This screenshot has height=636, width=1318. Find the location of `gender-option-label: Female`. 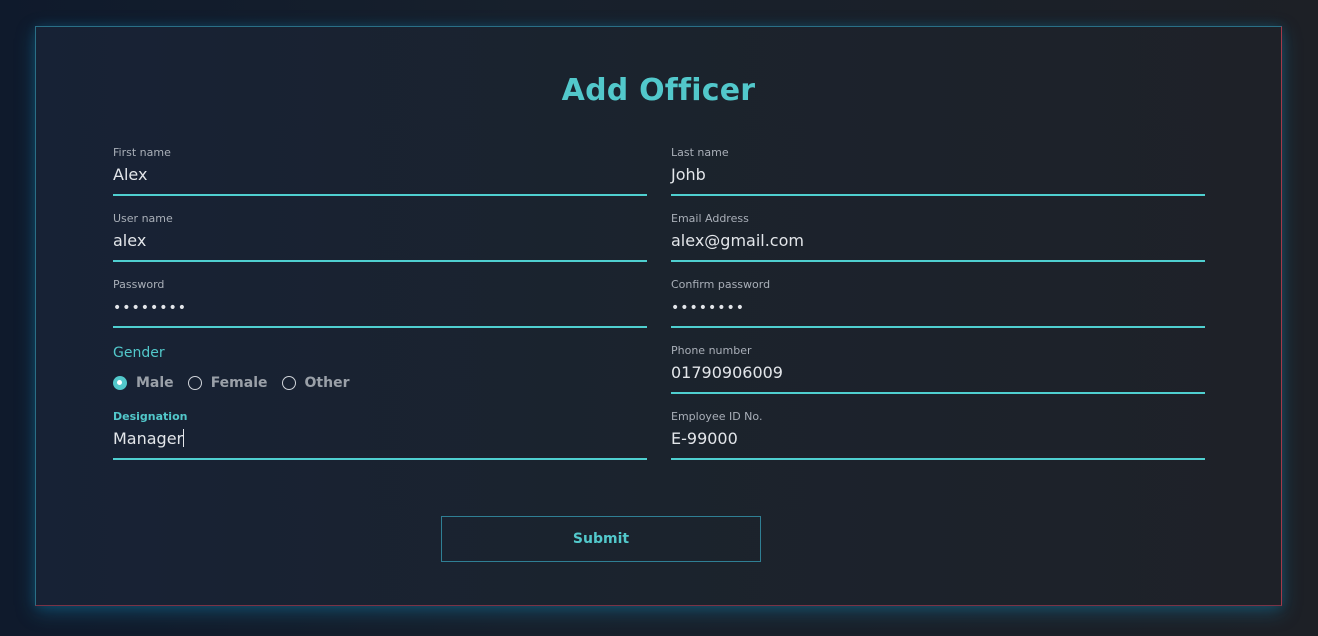

gender-option-label: Female is located at coordinates (239, 383).